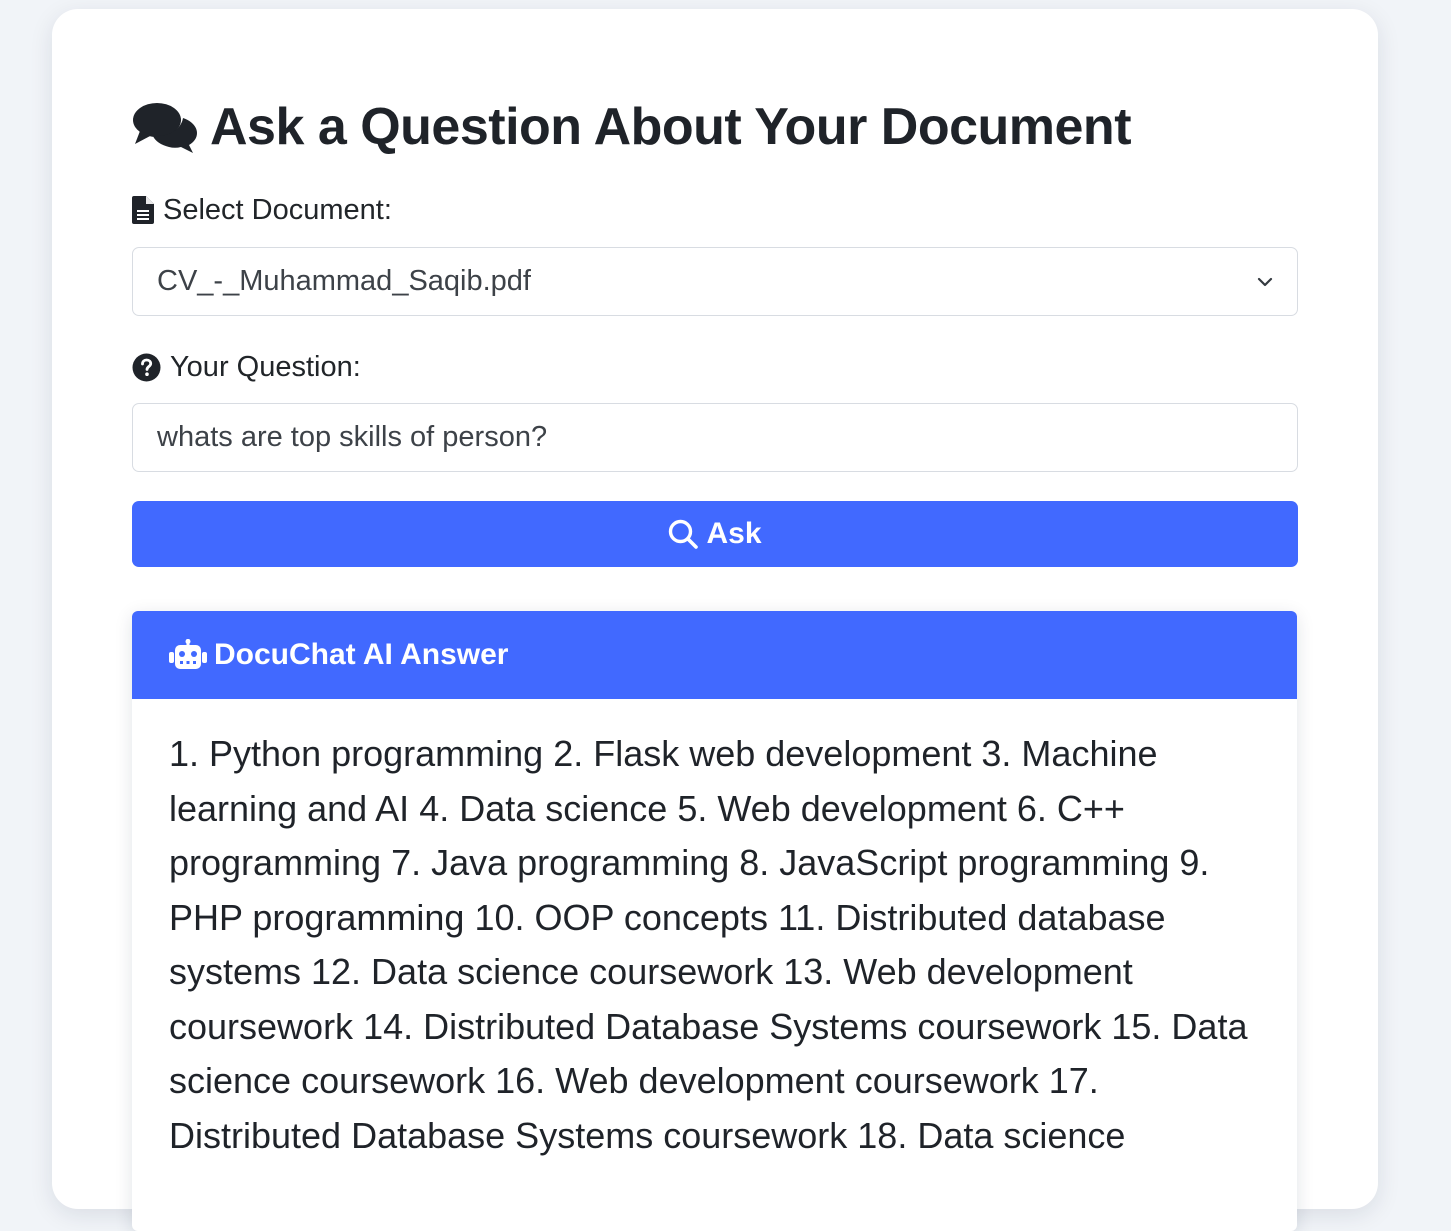 Image resolution: width=1451 pixels, height=1231 pixels. What do you see at coordinates (1265, 282) in the screenshot?
I see `chevron-down-icon` at bounding box center [1265, 282].